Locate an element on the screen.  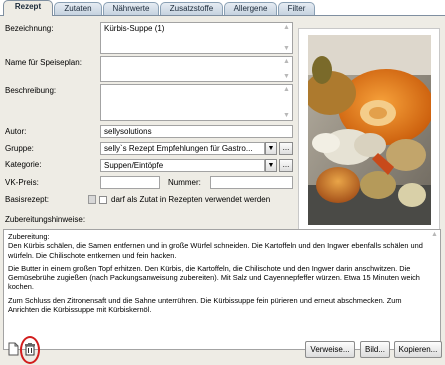
bezeichnung-label: Bezeichnung: is located at coordinates (29, 28).